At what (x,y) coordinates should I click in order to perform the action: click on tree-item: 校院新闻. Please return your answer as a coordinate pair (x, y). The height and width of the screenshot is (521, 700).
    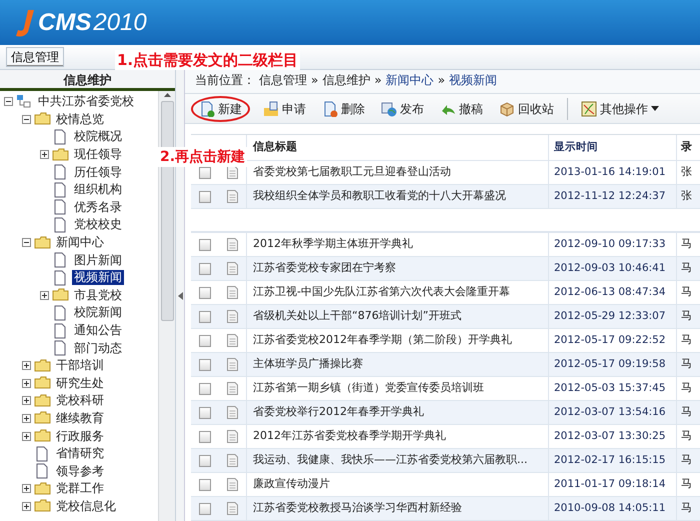
    Looking at the image, I should click on (98, 312).